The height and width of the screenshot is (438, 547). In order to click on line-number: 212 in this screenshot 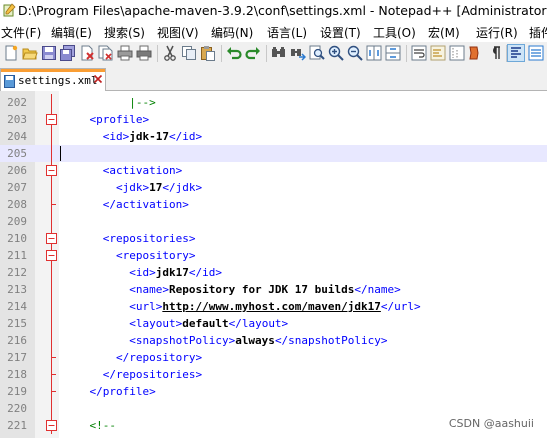, I will do `click(17, 272)`.